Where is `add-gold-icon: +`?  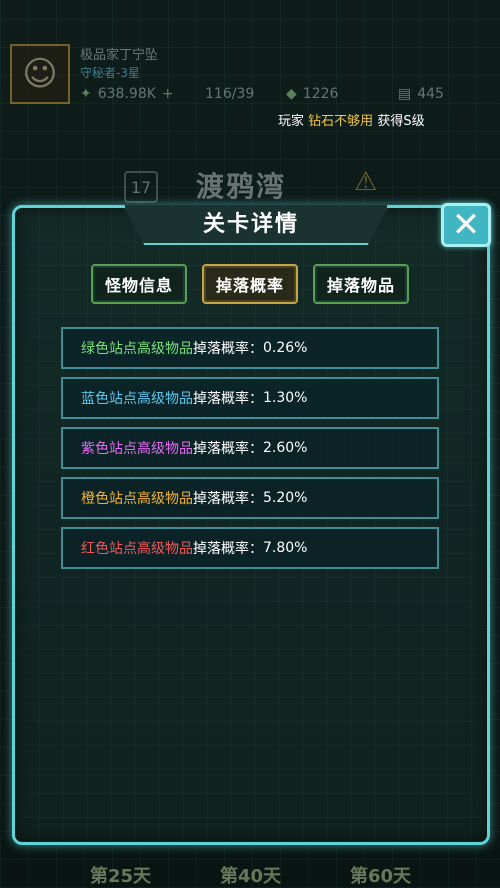 add-gold-icon: + is located at coordinates (168, 94).